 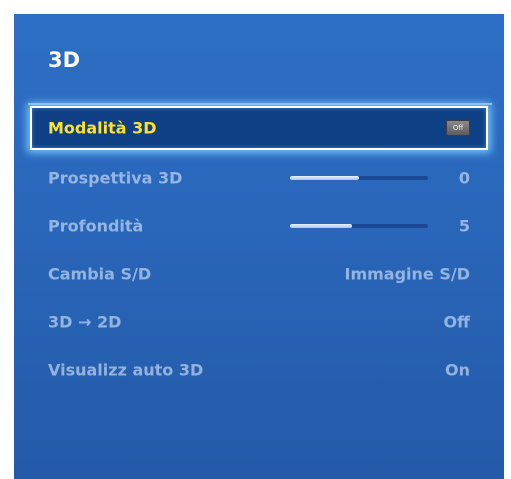 What do you see at coordinates (64, 60) in the screenshot?
I see `menu-title: 3D` at bounding box center [64, 60].